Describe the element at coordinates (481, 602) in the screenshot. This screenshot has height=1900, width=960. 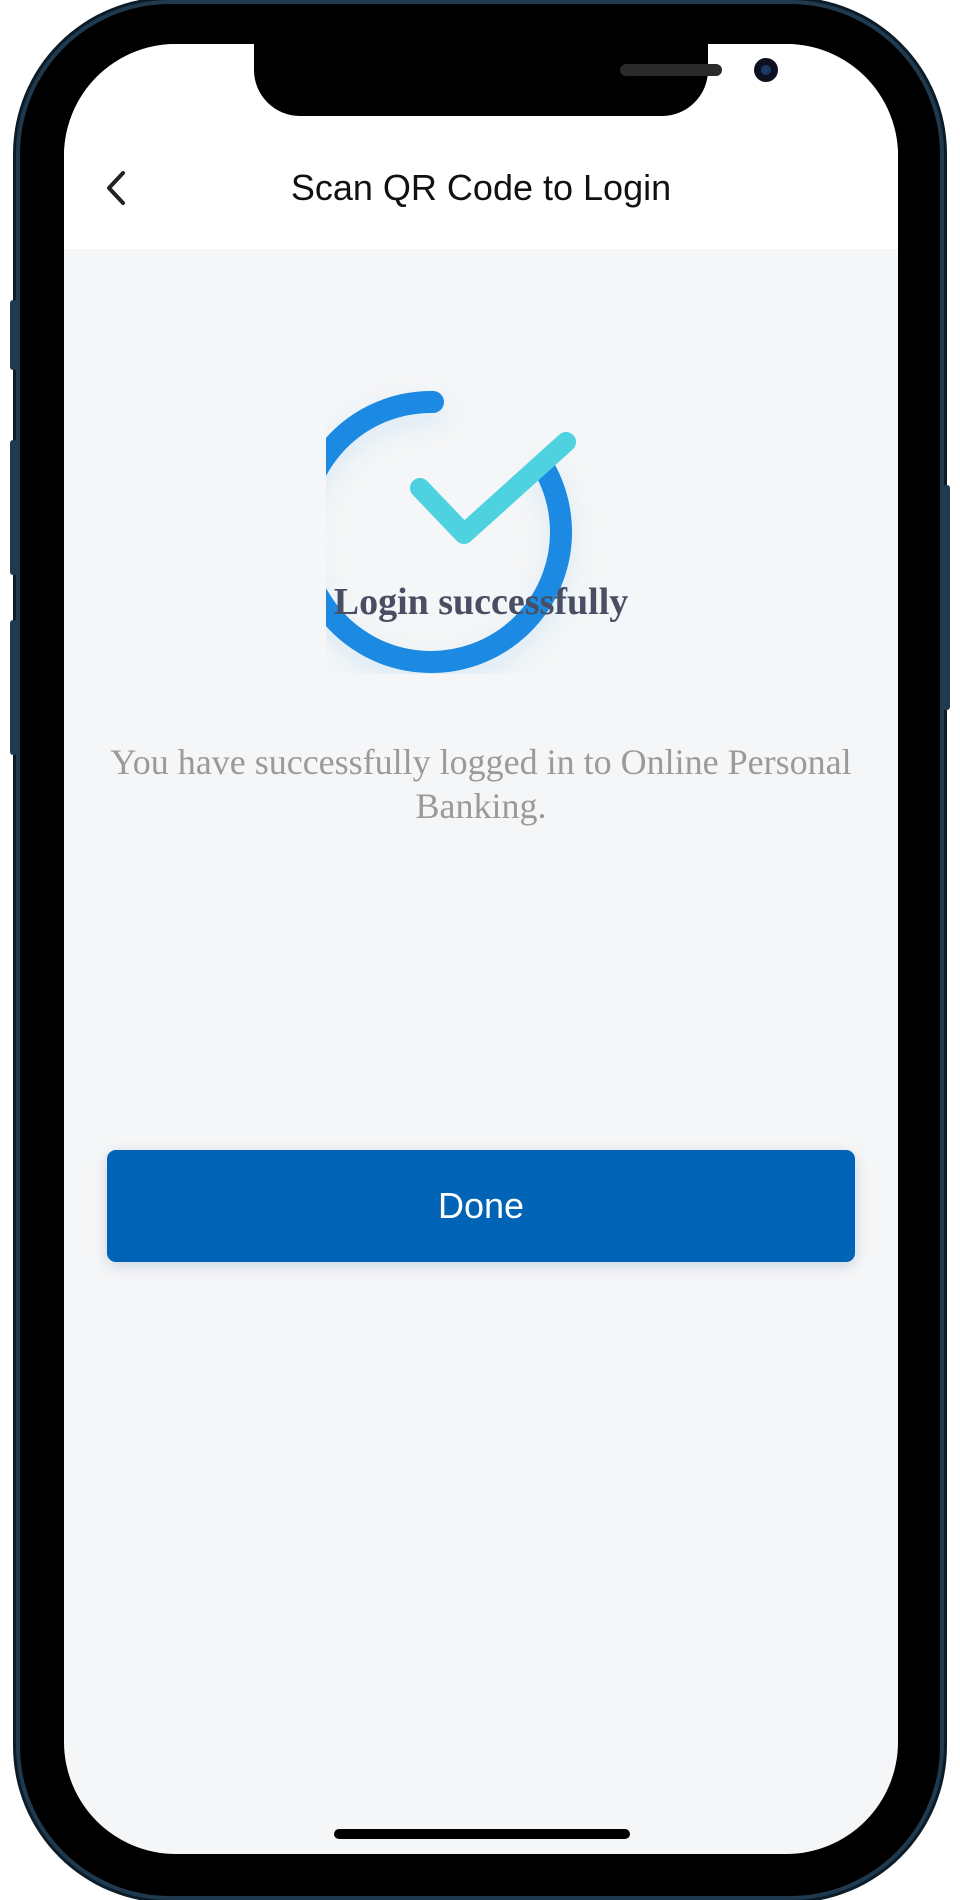
I see `success-title: Login successfully` at that location.